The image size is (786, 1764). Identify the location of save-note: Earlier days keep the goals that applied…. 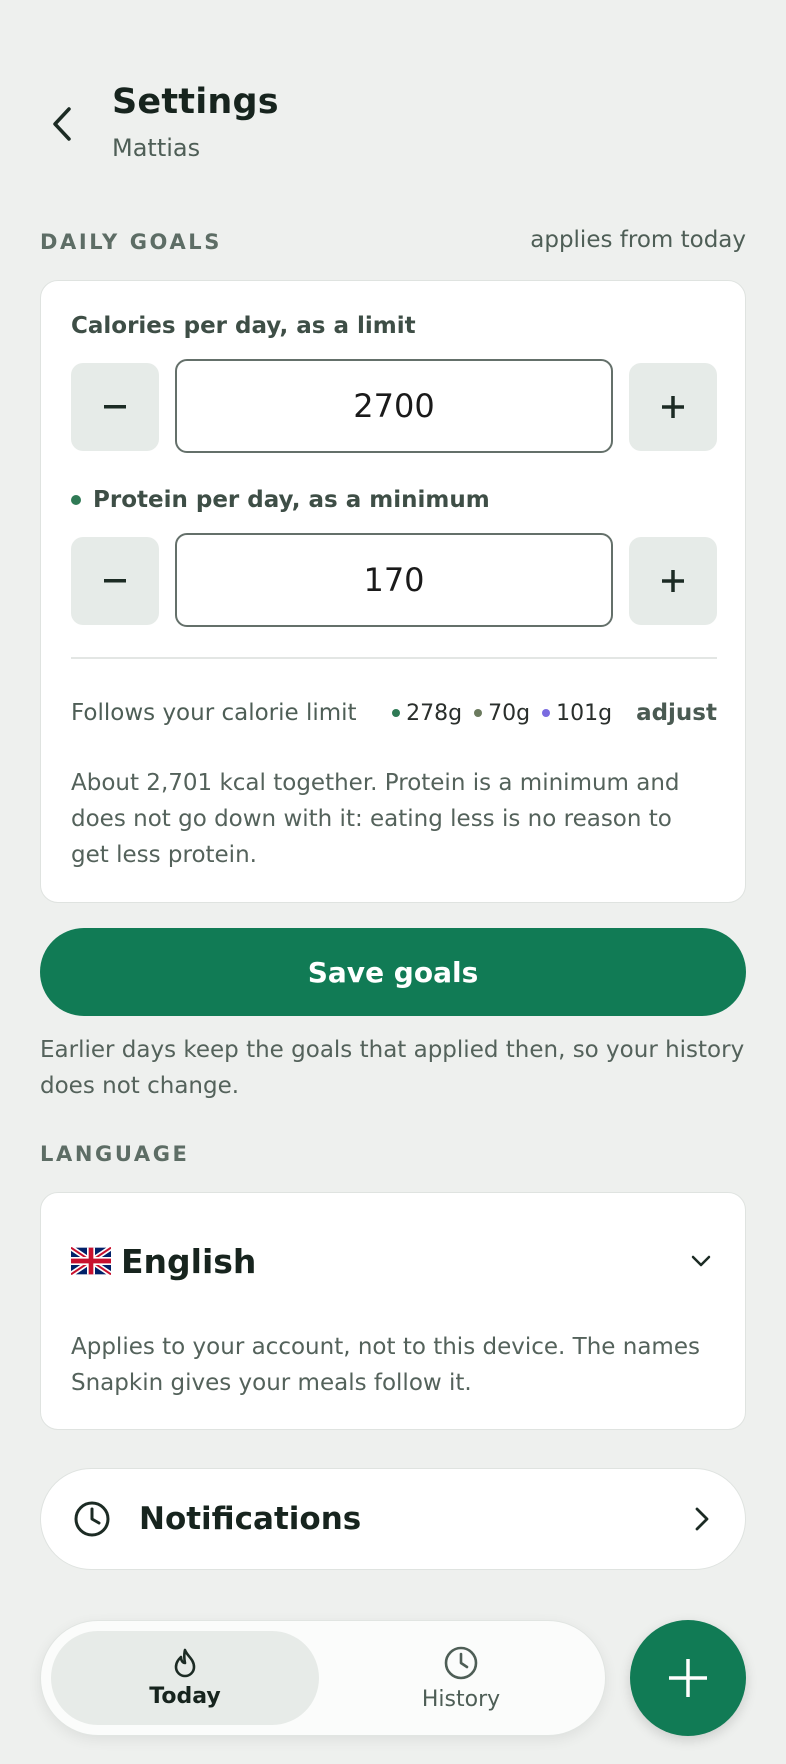
(392, 1068).